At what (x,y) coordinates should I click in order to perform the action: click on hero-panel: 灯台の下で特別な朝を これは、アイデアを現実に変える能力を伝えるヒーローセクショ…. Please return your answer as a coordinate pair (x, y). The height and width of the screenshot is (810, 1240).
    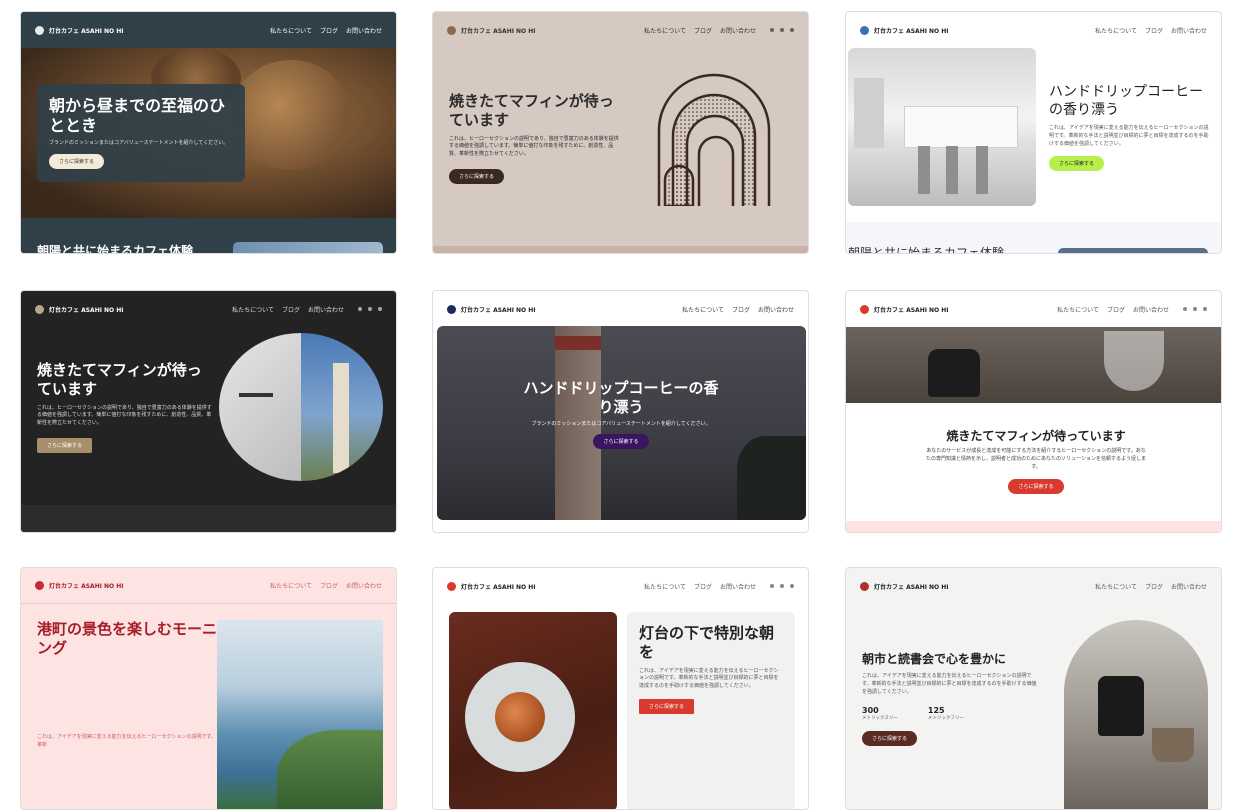
    Looking at the image, I should click on (711, 710).